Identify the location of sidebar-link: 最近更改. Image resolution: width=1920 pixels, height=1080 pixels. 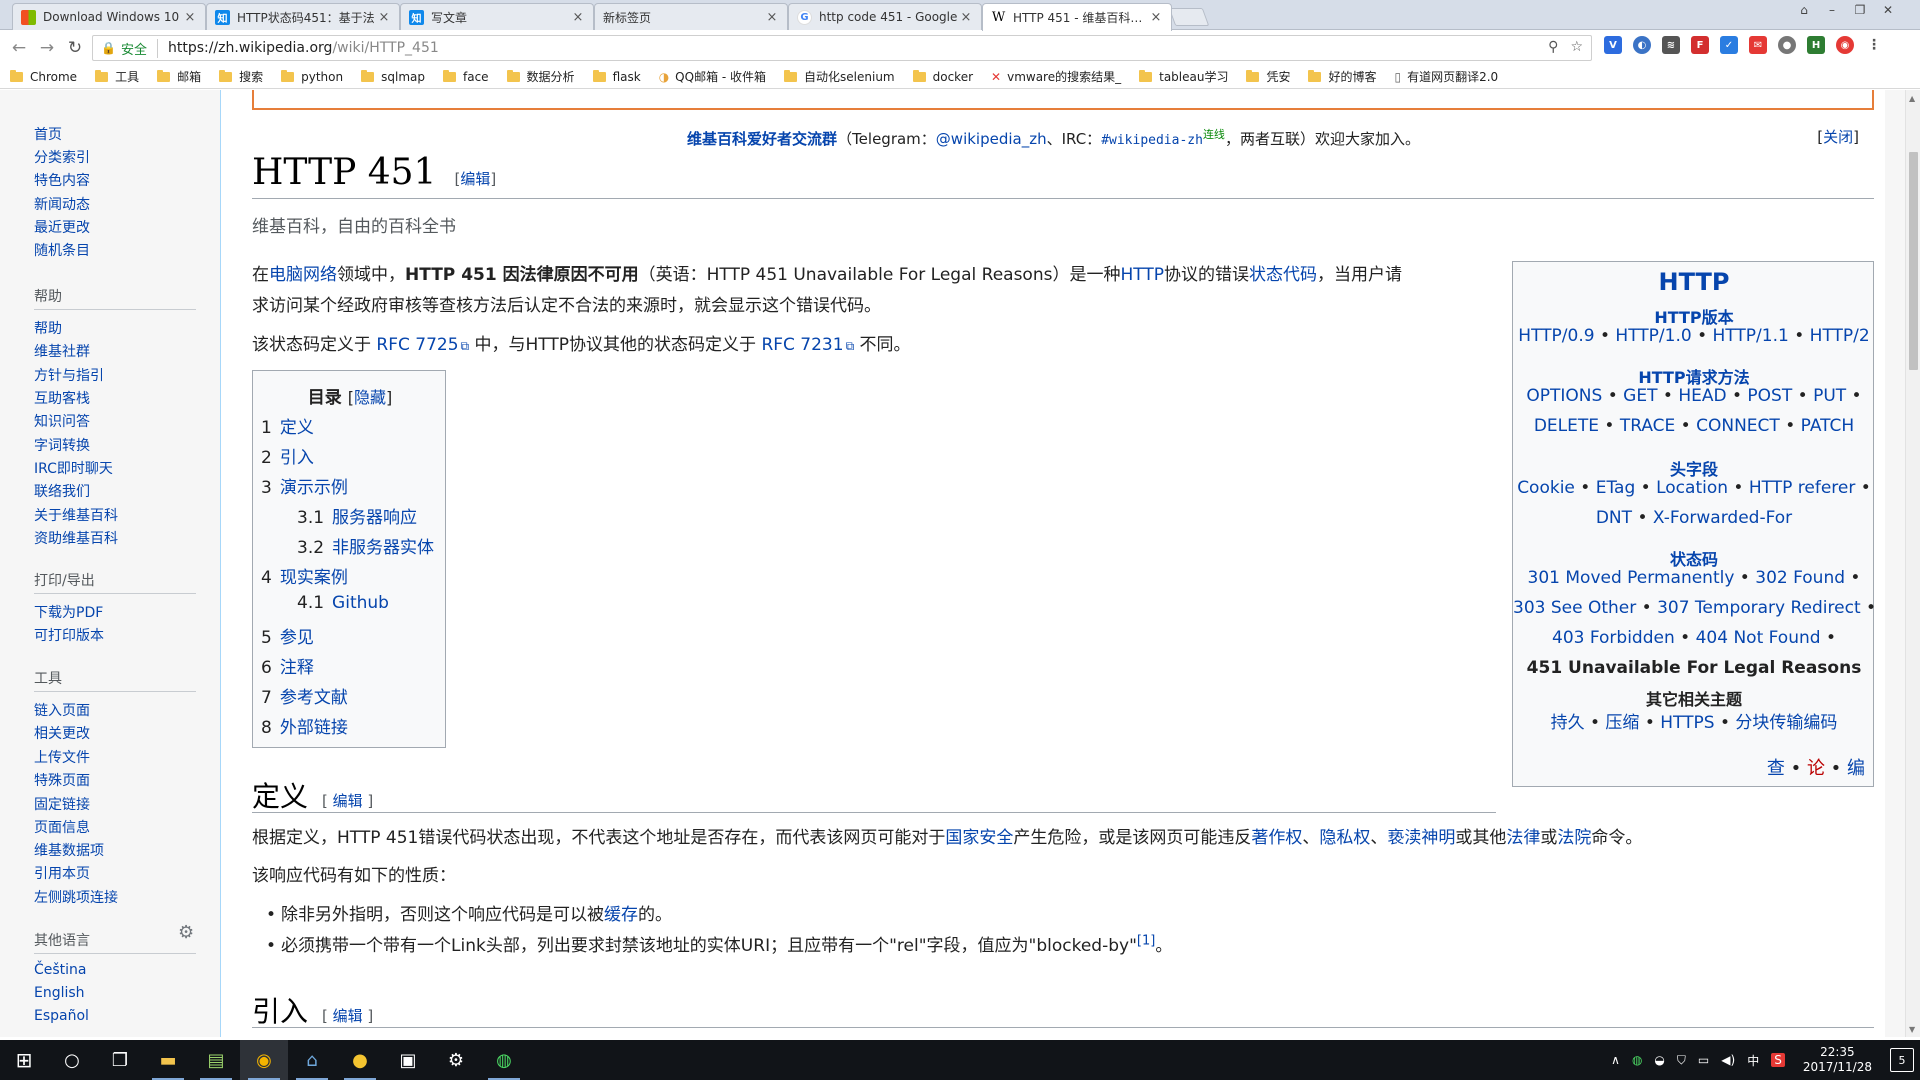
(62, 227).